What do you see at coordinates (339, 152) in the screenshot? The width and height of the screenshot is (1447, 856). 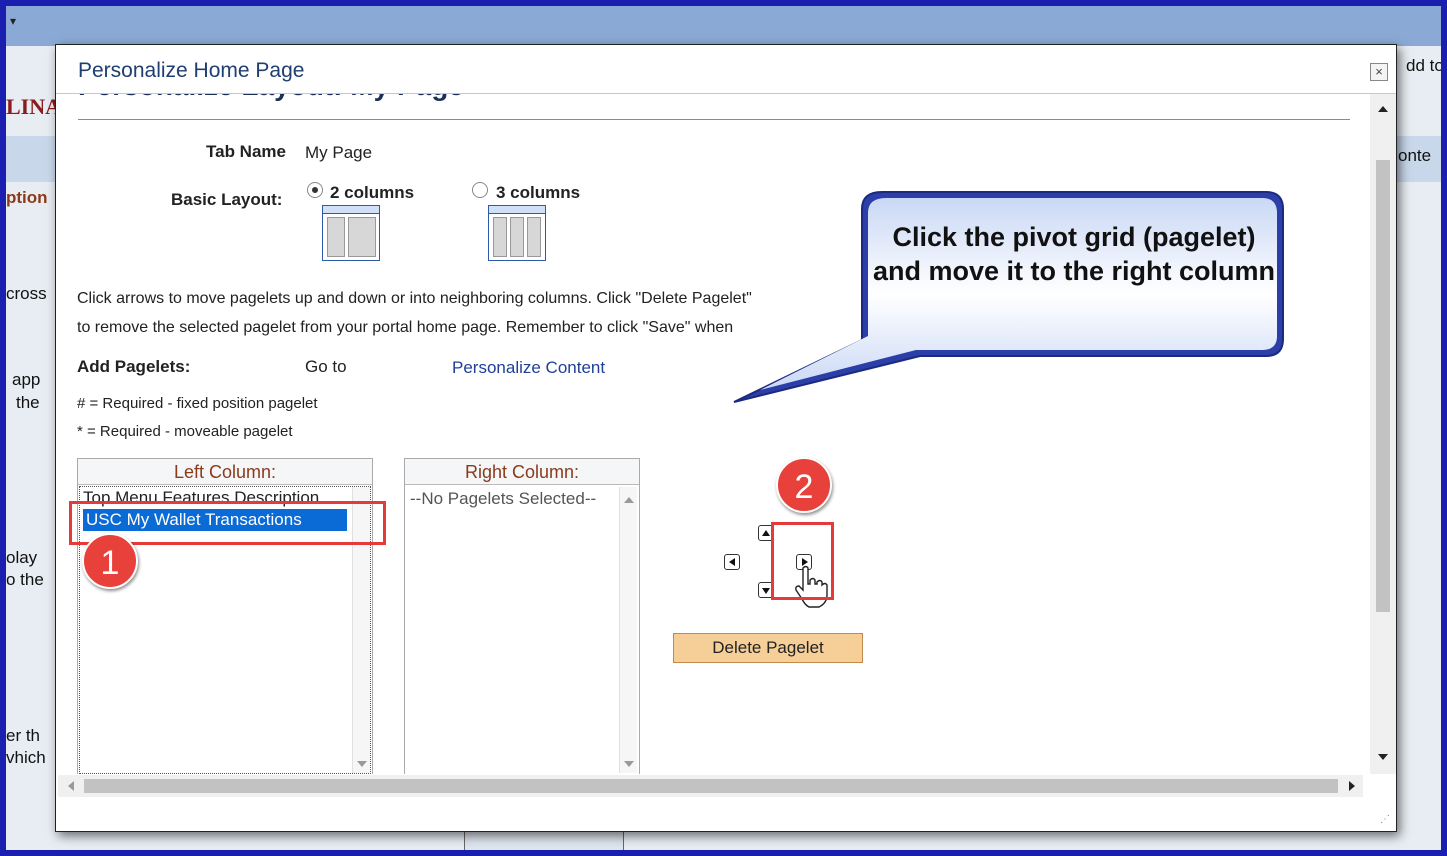 I see `tab-name-value: My Page` at bounding box center [339, 152].